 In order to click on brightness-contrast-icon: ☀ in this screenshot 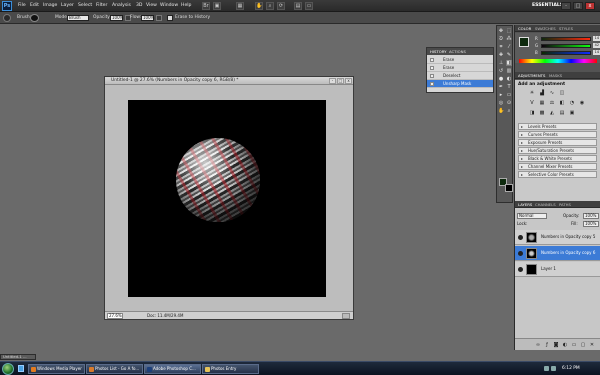, I will do `click(532, 93)`.